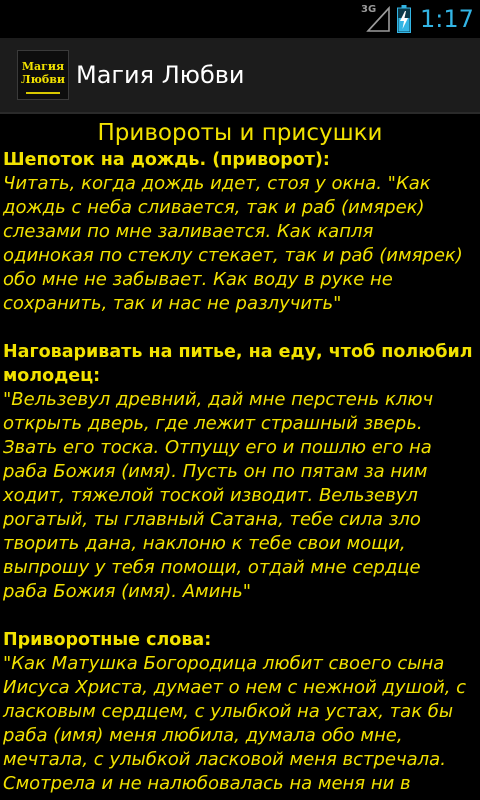 The image size is (480, 800). I want to click on signal-icon, so click(378, 19).